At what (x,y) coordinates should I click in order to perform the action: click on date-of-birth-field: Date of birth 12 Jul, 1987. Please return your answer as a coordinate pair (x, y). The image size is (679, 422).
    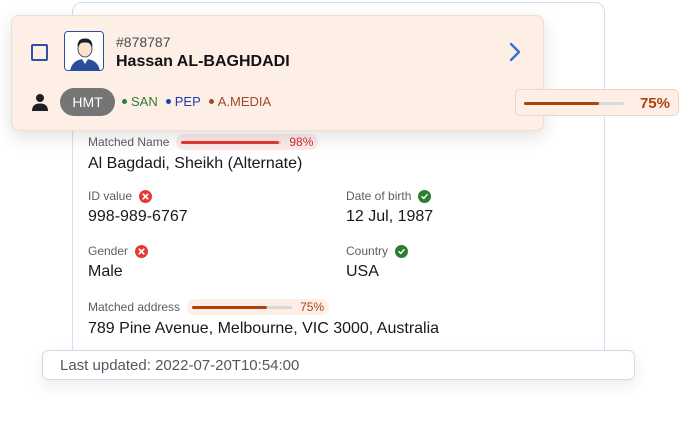
    Looking at the image, I should click on (389, 207).